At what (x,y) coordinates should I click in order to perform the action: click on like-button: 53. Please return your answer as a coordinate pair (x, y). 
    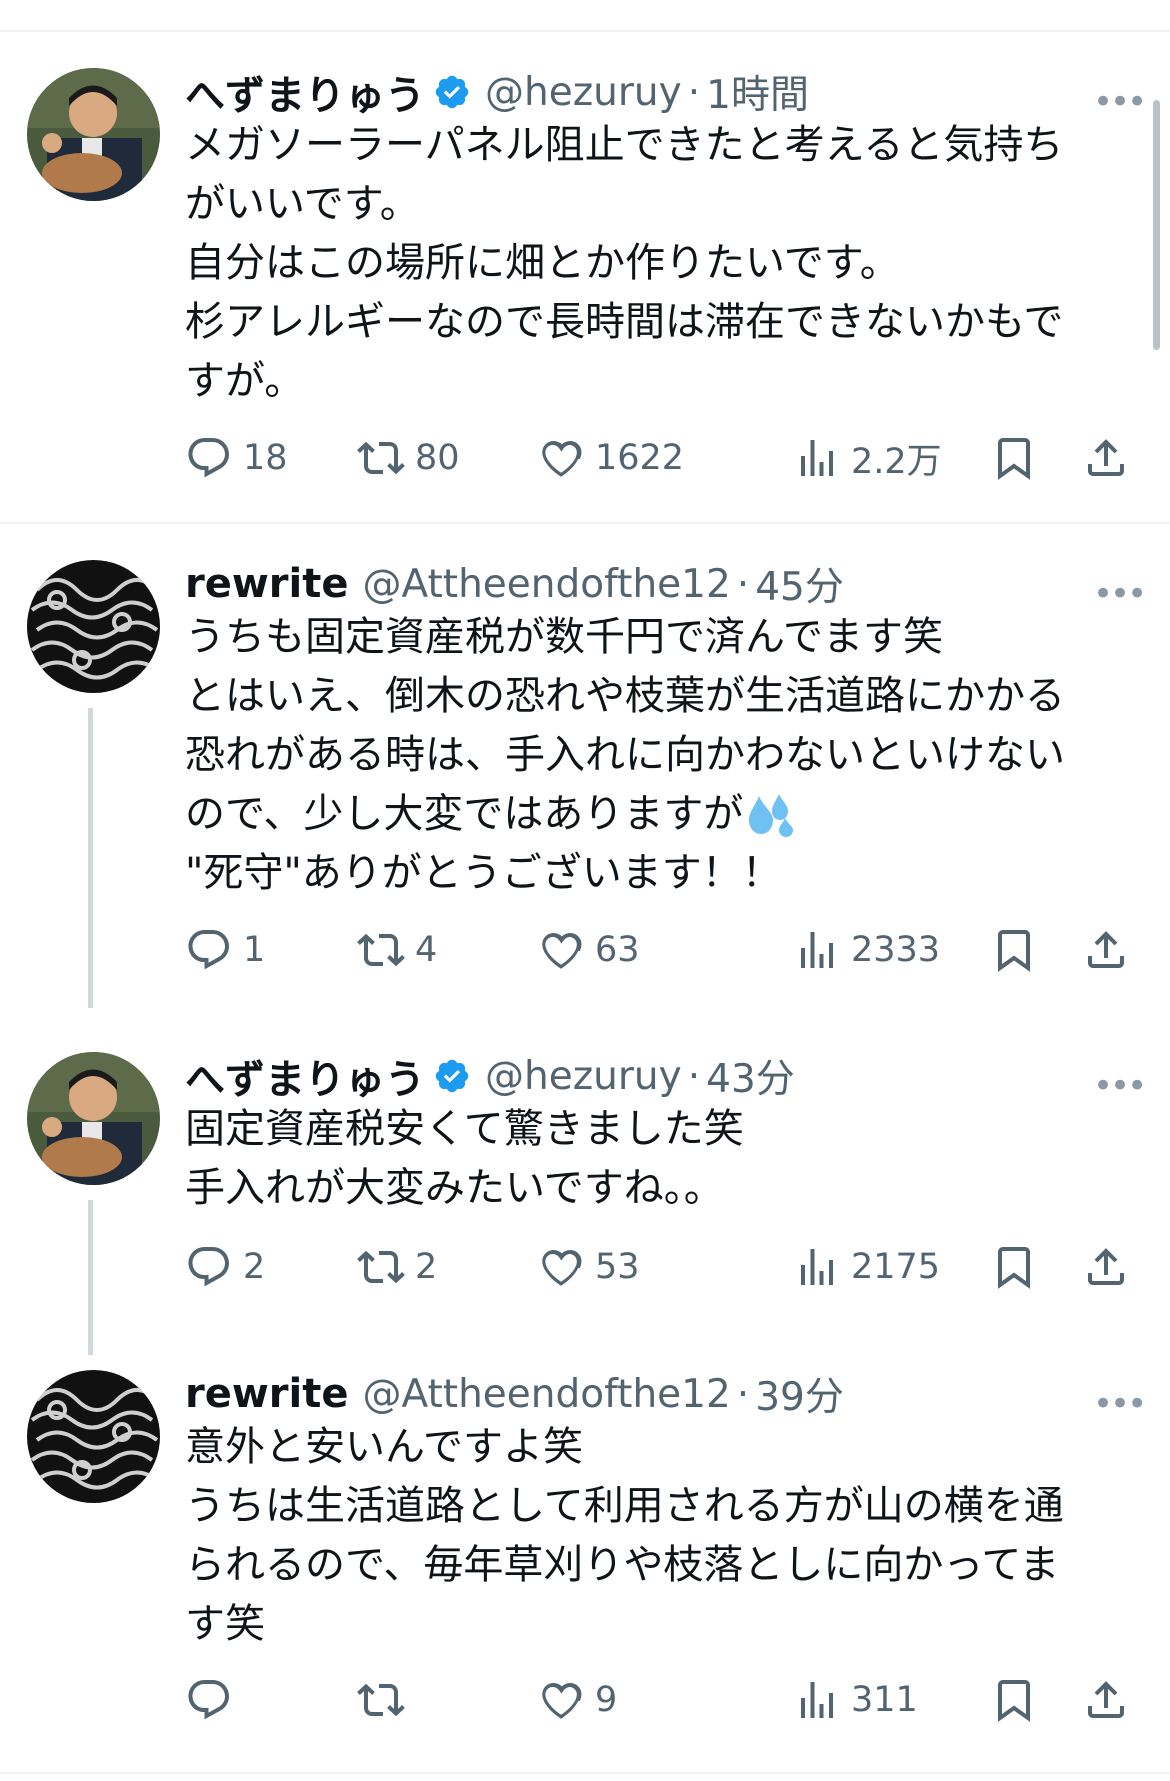
    Looking at the image, I should click on (588, 1267).